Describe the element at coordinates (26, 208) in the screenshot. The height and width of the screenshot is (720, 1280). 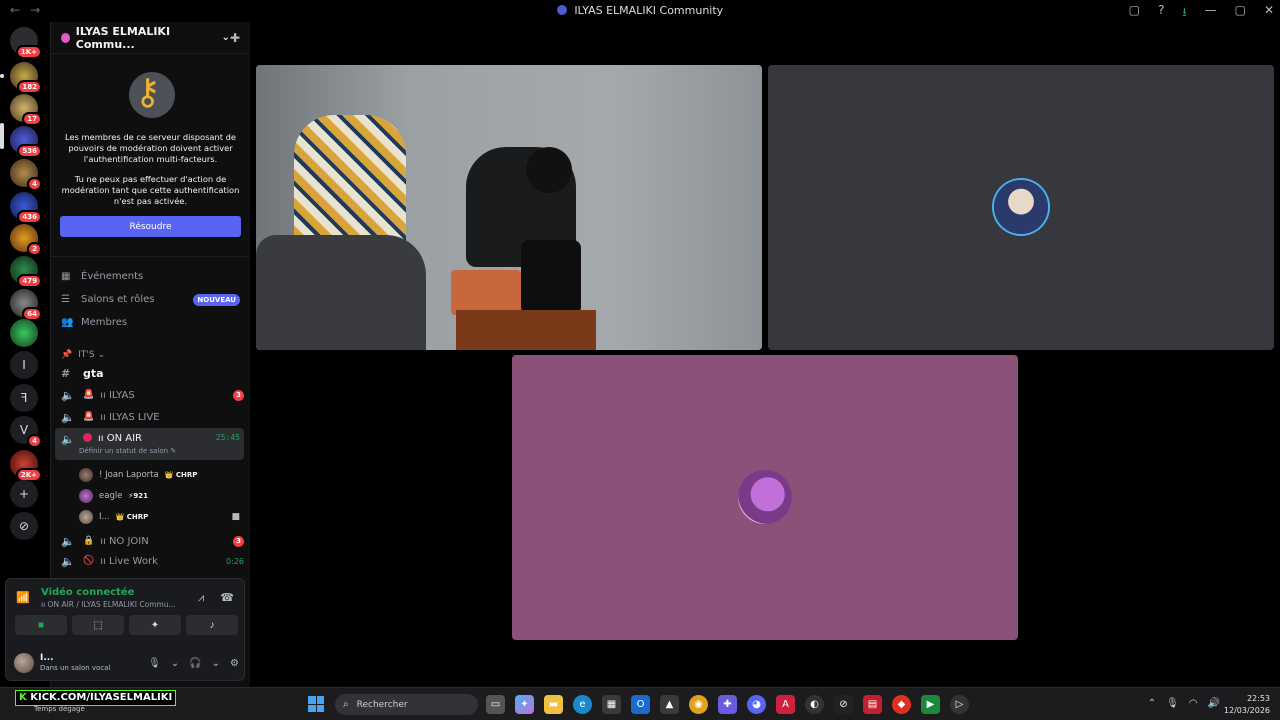
I see `server-icon: 436` at that location.